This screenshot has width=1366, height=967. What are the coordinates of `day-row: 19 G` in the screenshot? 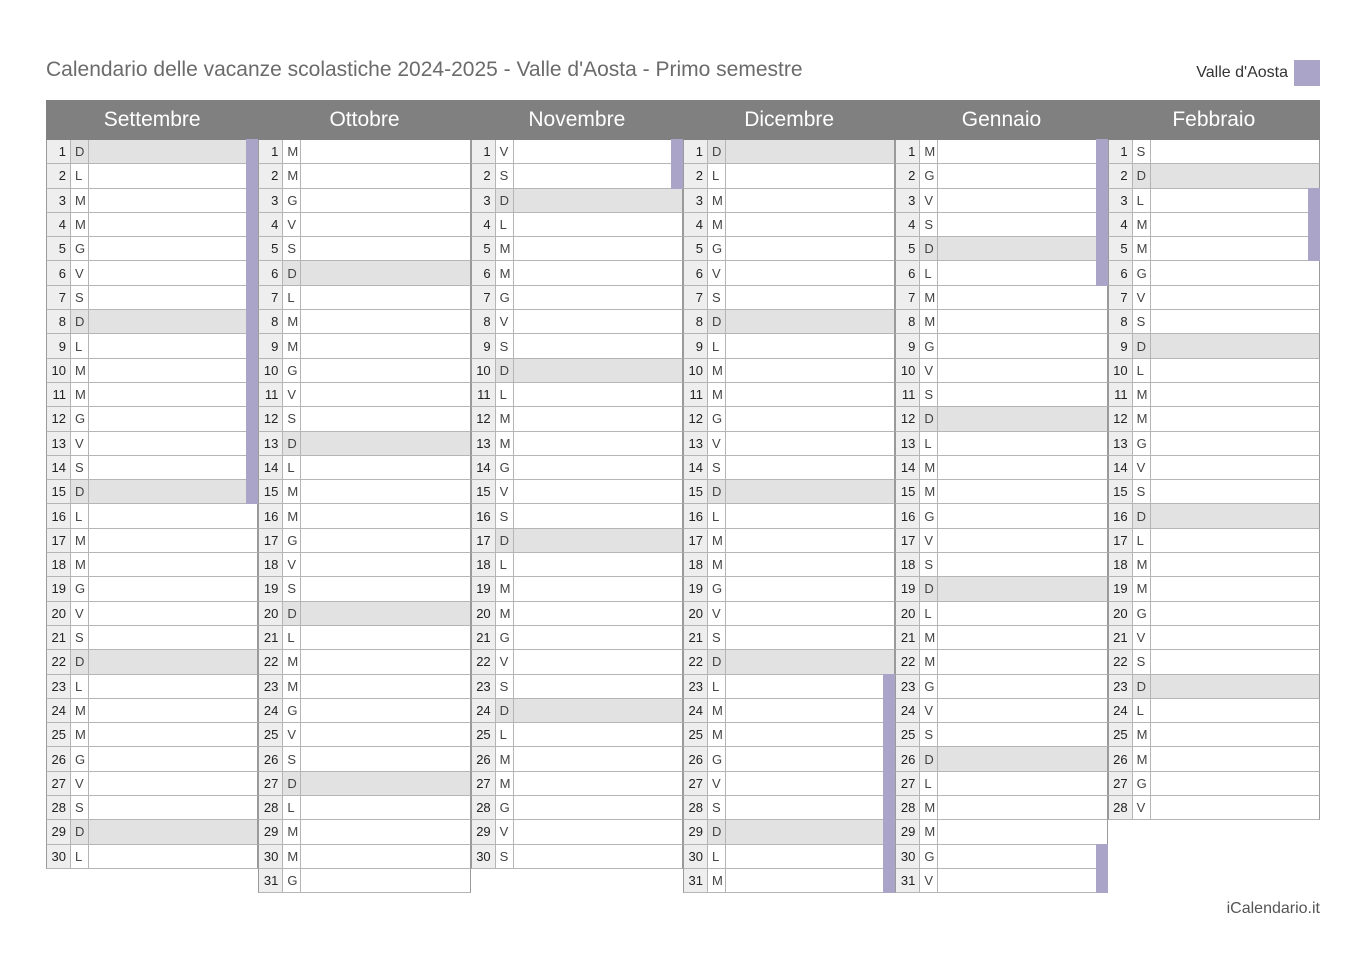 It's located at (152, 589).